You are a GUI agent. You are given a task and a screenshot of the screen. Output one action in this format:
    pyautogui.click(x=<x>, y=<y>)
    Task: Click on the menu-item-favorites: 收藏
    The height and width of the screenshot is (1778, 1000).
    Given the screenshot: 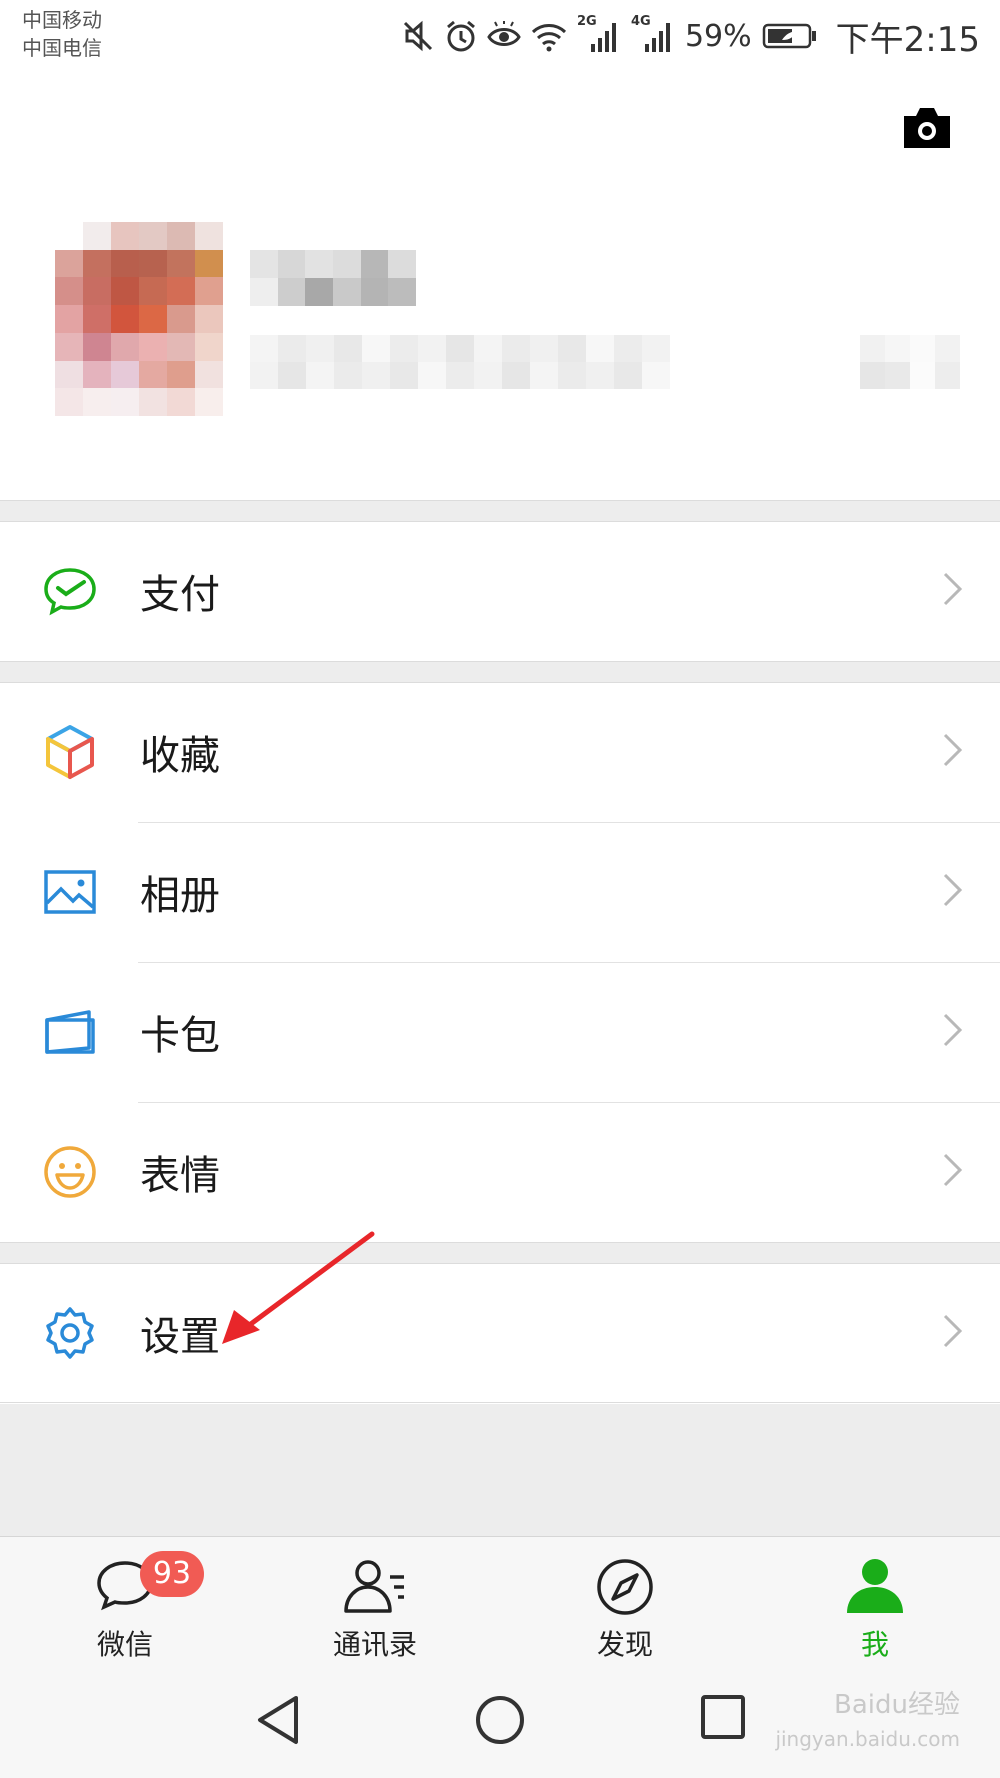 What is the action you would take?
    pyautogui.click(x=500, y=752)
    